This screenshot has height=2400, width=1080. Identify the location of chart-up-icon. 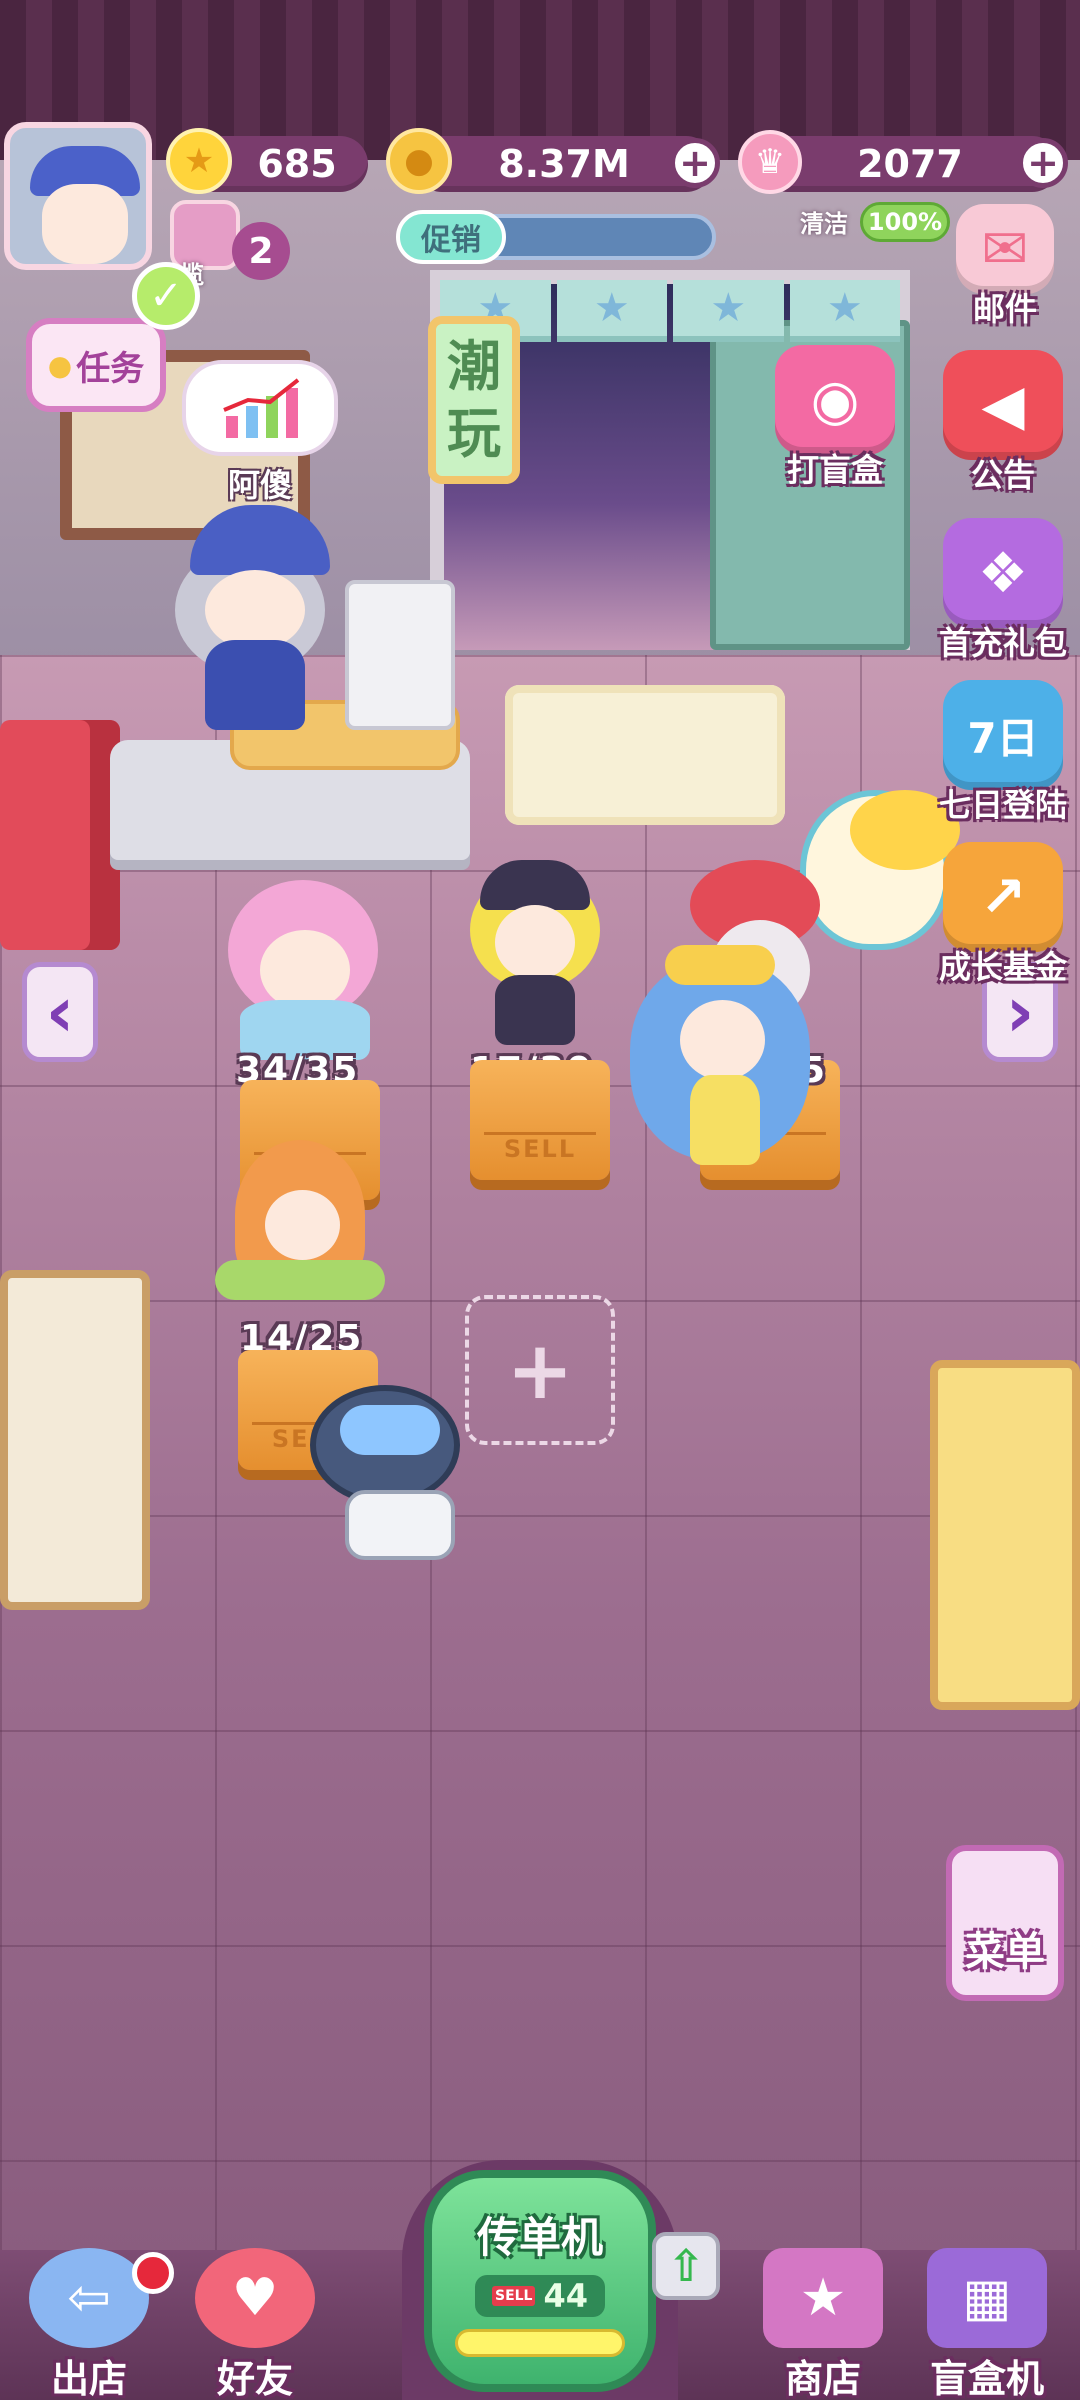
(261, 408).